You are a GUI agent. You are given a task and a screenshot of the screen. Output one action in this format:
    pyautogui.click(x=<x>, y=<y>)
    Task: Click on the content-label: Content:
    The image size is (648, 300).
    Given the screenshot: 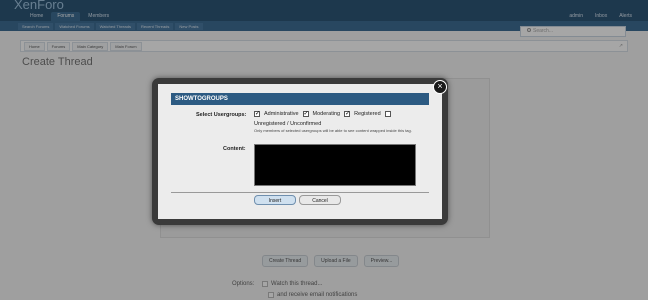 What is the action you would take?
    pyautogui.click(x=234, y=149)
    